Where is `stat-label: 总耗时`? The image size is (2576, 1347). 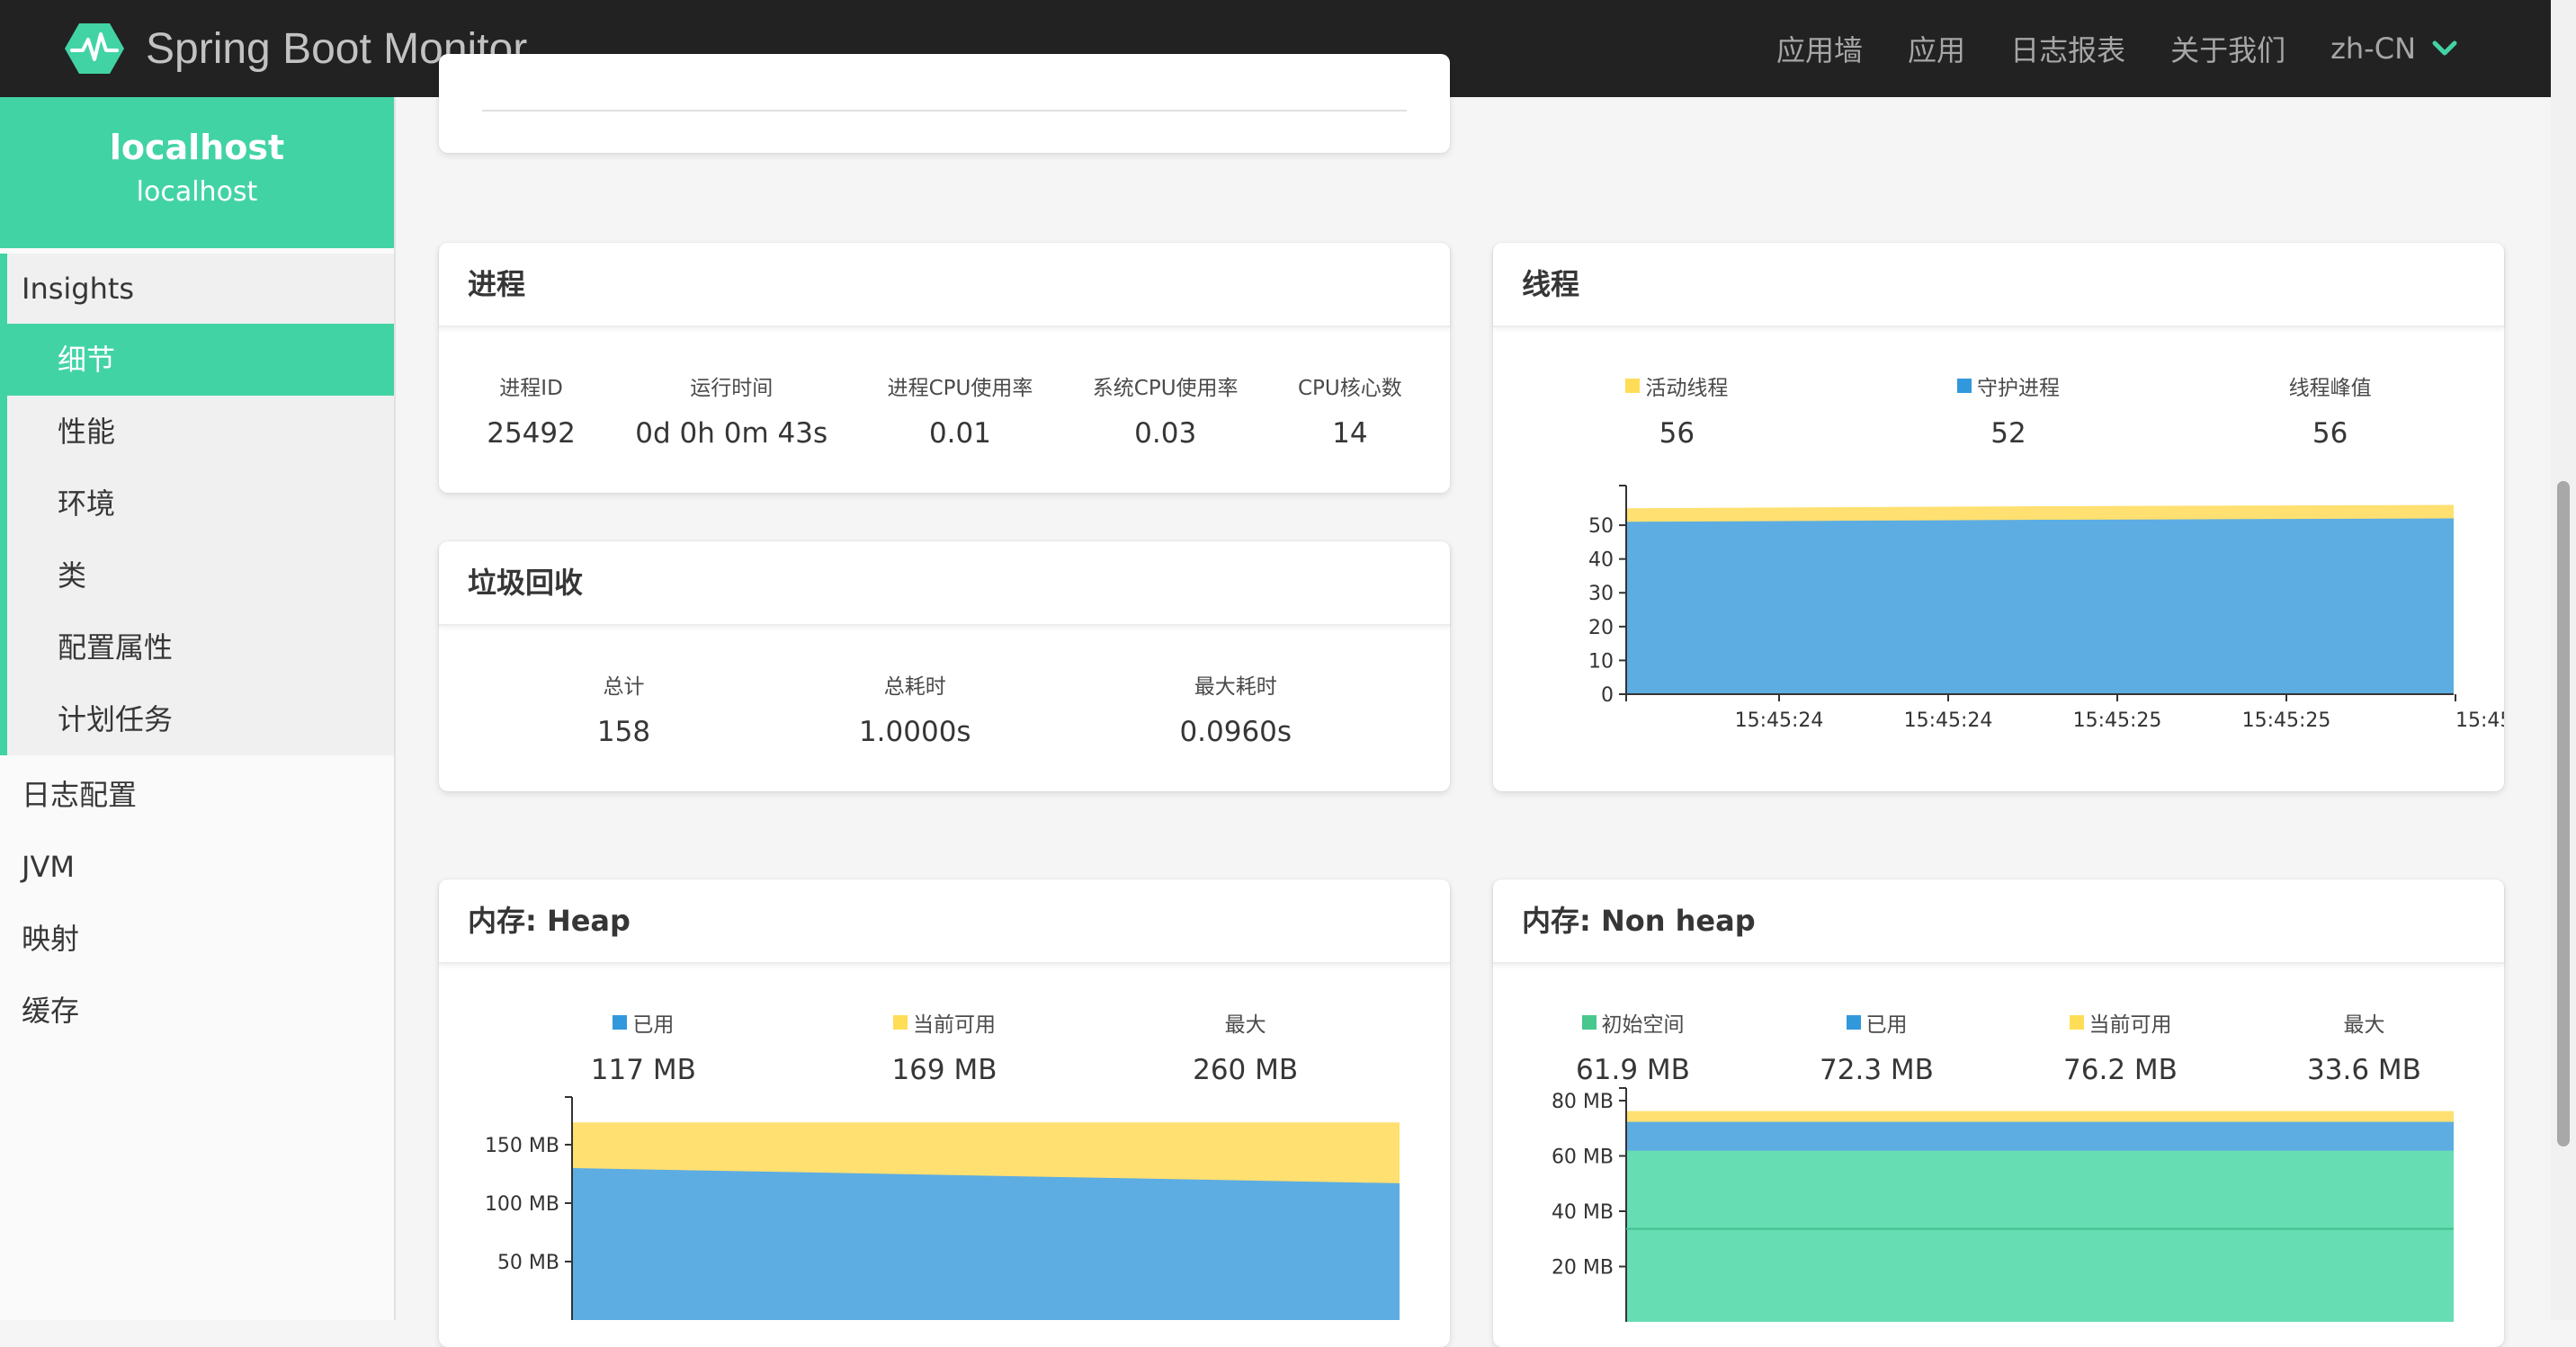
stat-label: 总耗时 is located at coordinates (914, 687).